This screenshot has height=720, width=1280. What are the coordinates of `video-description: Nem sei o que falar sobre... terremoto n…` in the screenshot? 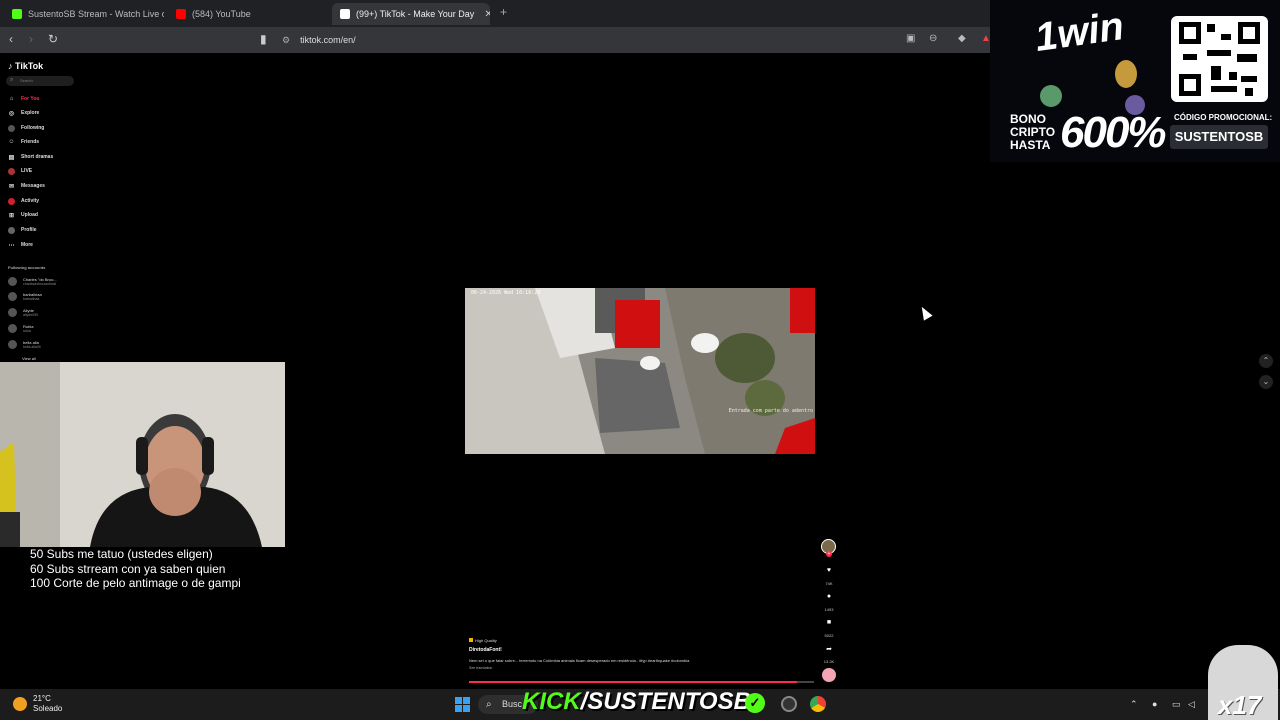 It's located at (579, 660).